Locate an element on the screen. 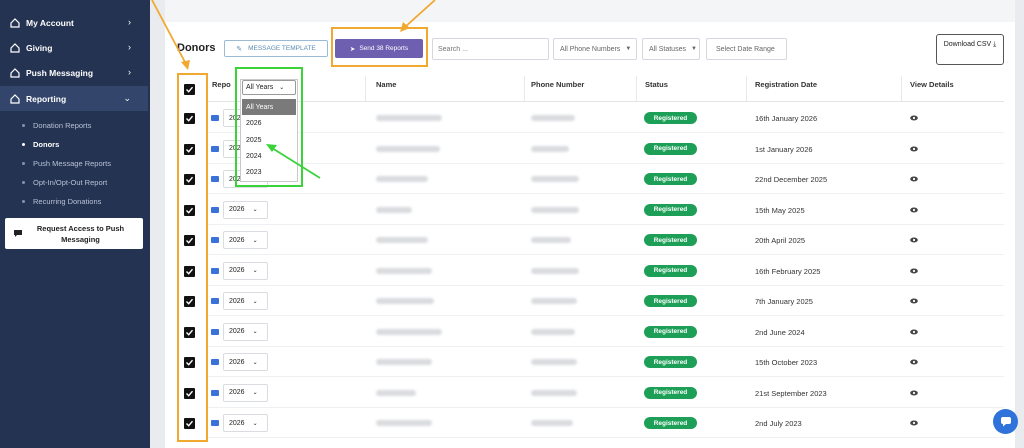 The height and width of the screenshot is (448, 1024). chat-support-button is located at coordinates (1005, 421).